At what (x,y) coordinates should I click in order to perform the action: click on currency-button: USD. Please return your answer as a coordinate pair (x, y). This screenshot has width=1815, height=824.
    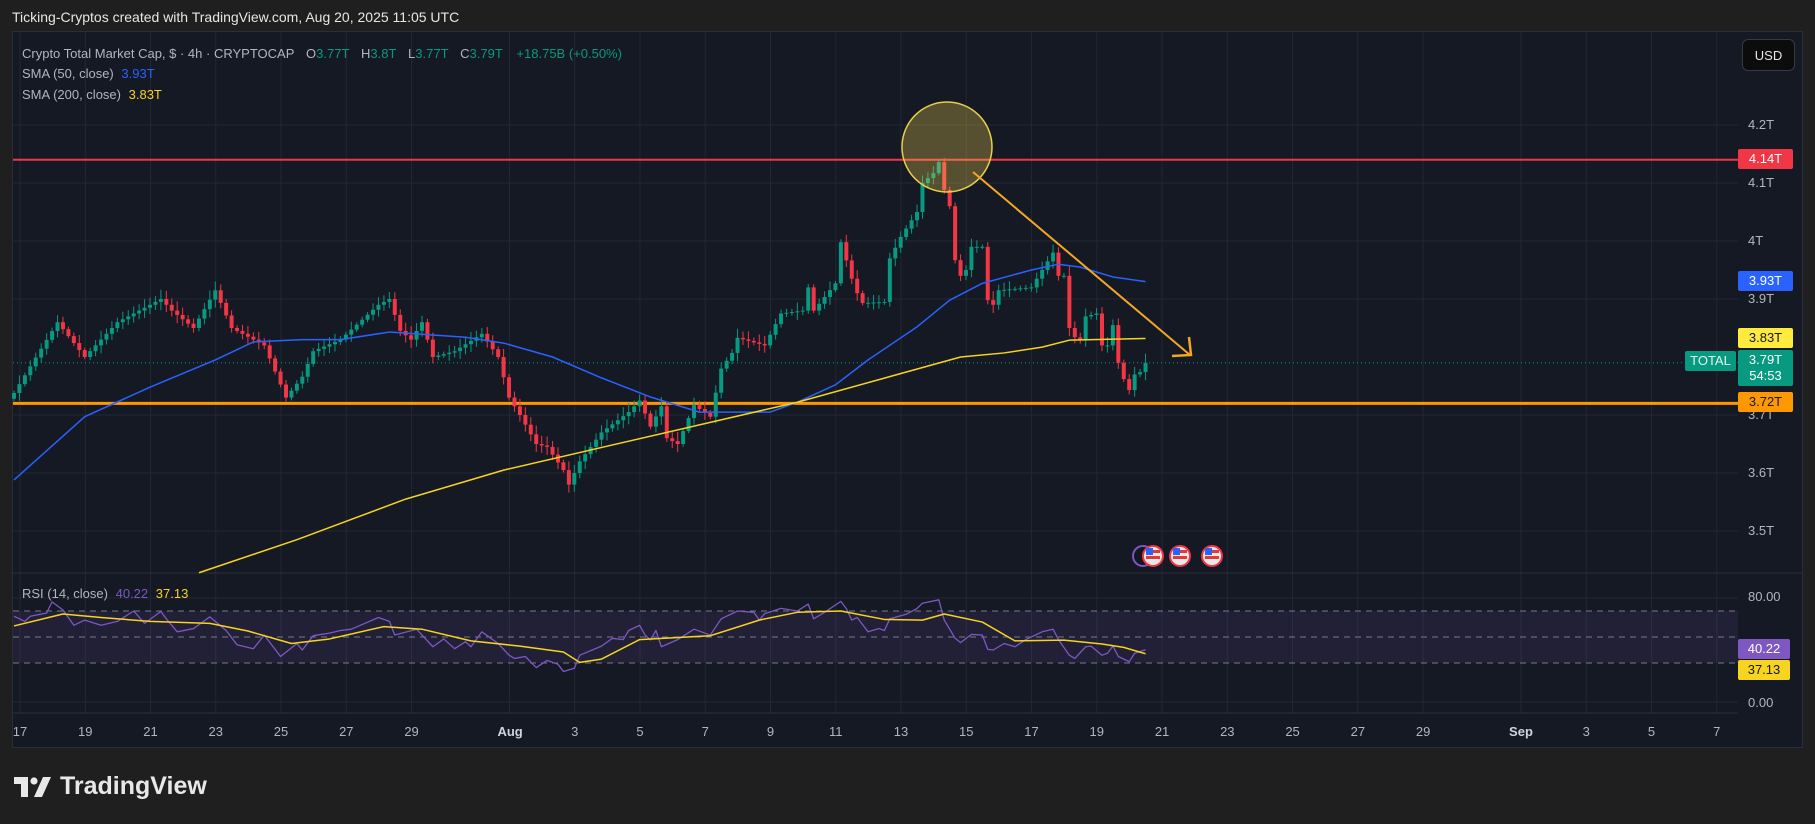
    Looking at the image, I should click on (1768, 55).